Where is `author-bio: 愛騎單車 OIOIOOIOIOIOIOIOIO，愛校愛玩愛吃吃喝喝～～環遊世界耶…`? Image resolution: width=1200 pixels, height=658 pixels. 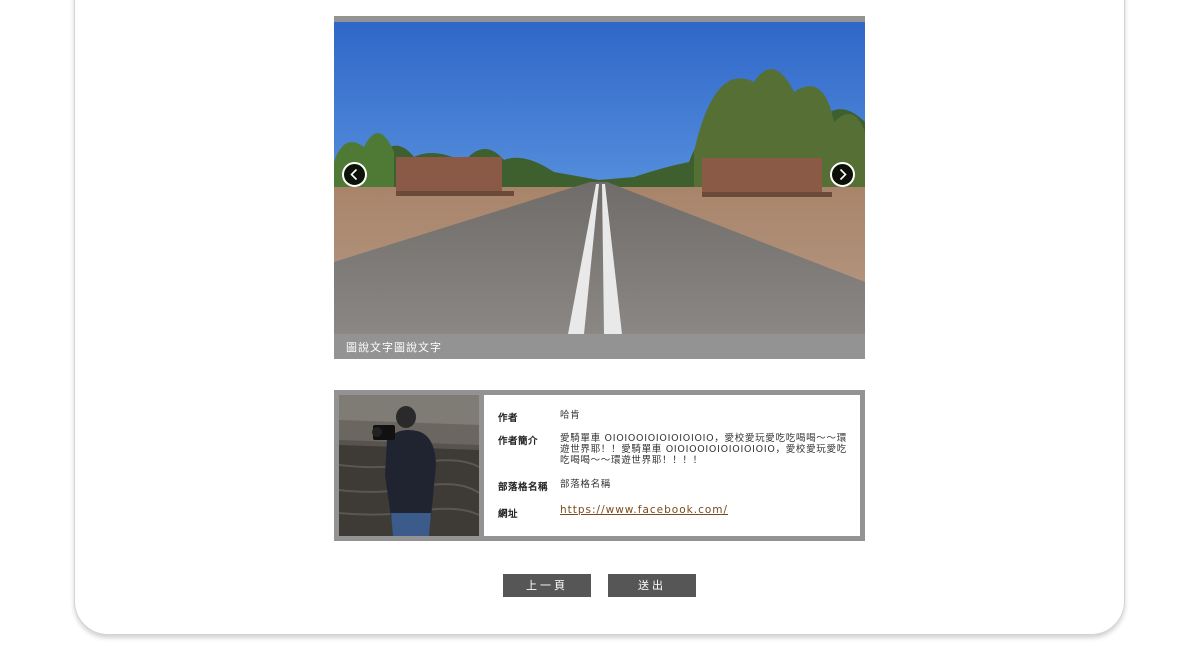 author-bio: 愛騎單車 OIOIOOIOIOIOIOIOIO，愛校愛玩愛吃吃喝喝～～環遊世界耶… is located at coordinates (703, 449).